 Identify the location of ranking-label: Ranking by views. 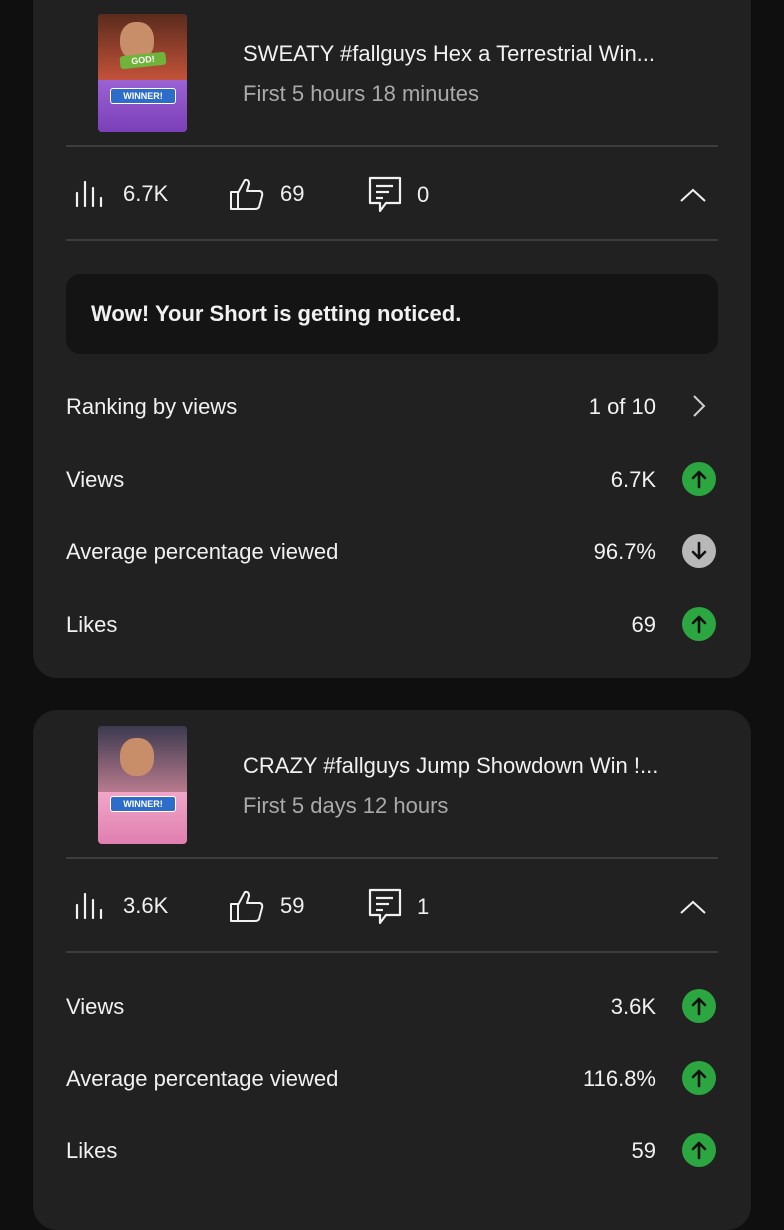
(152, 406).